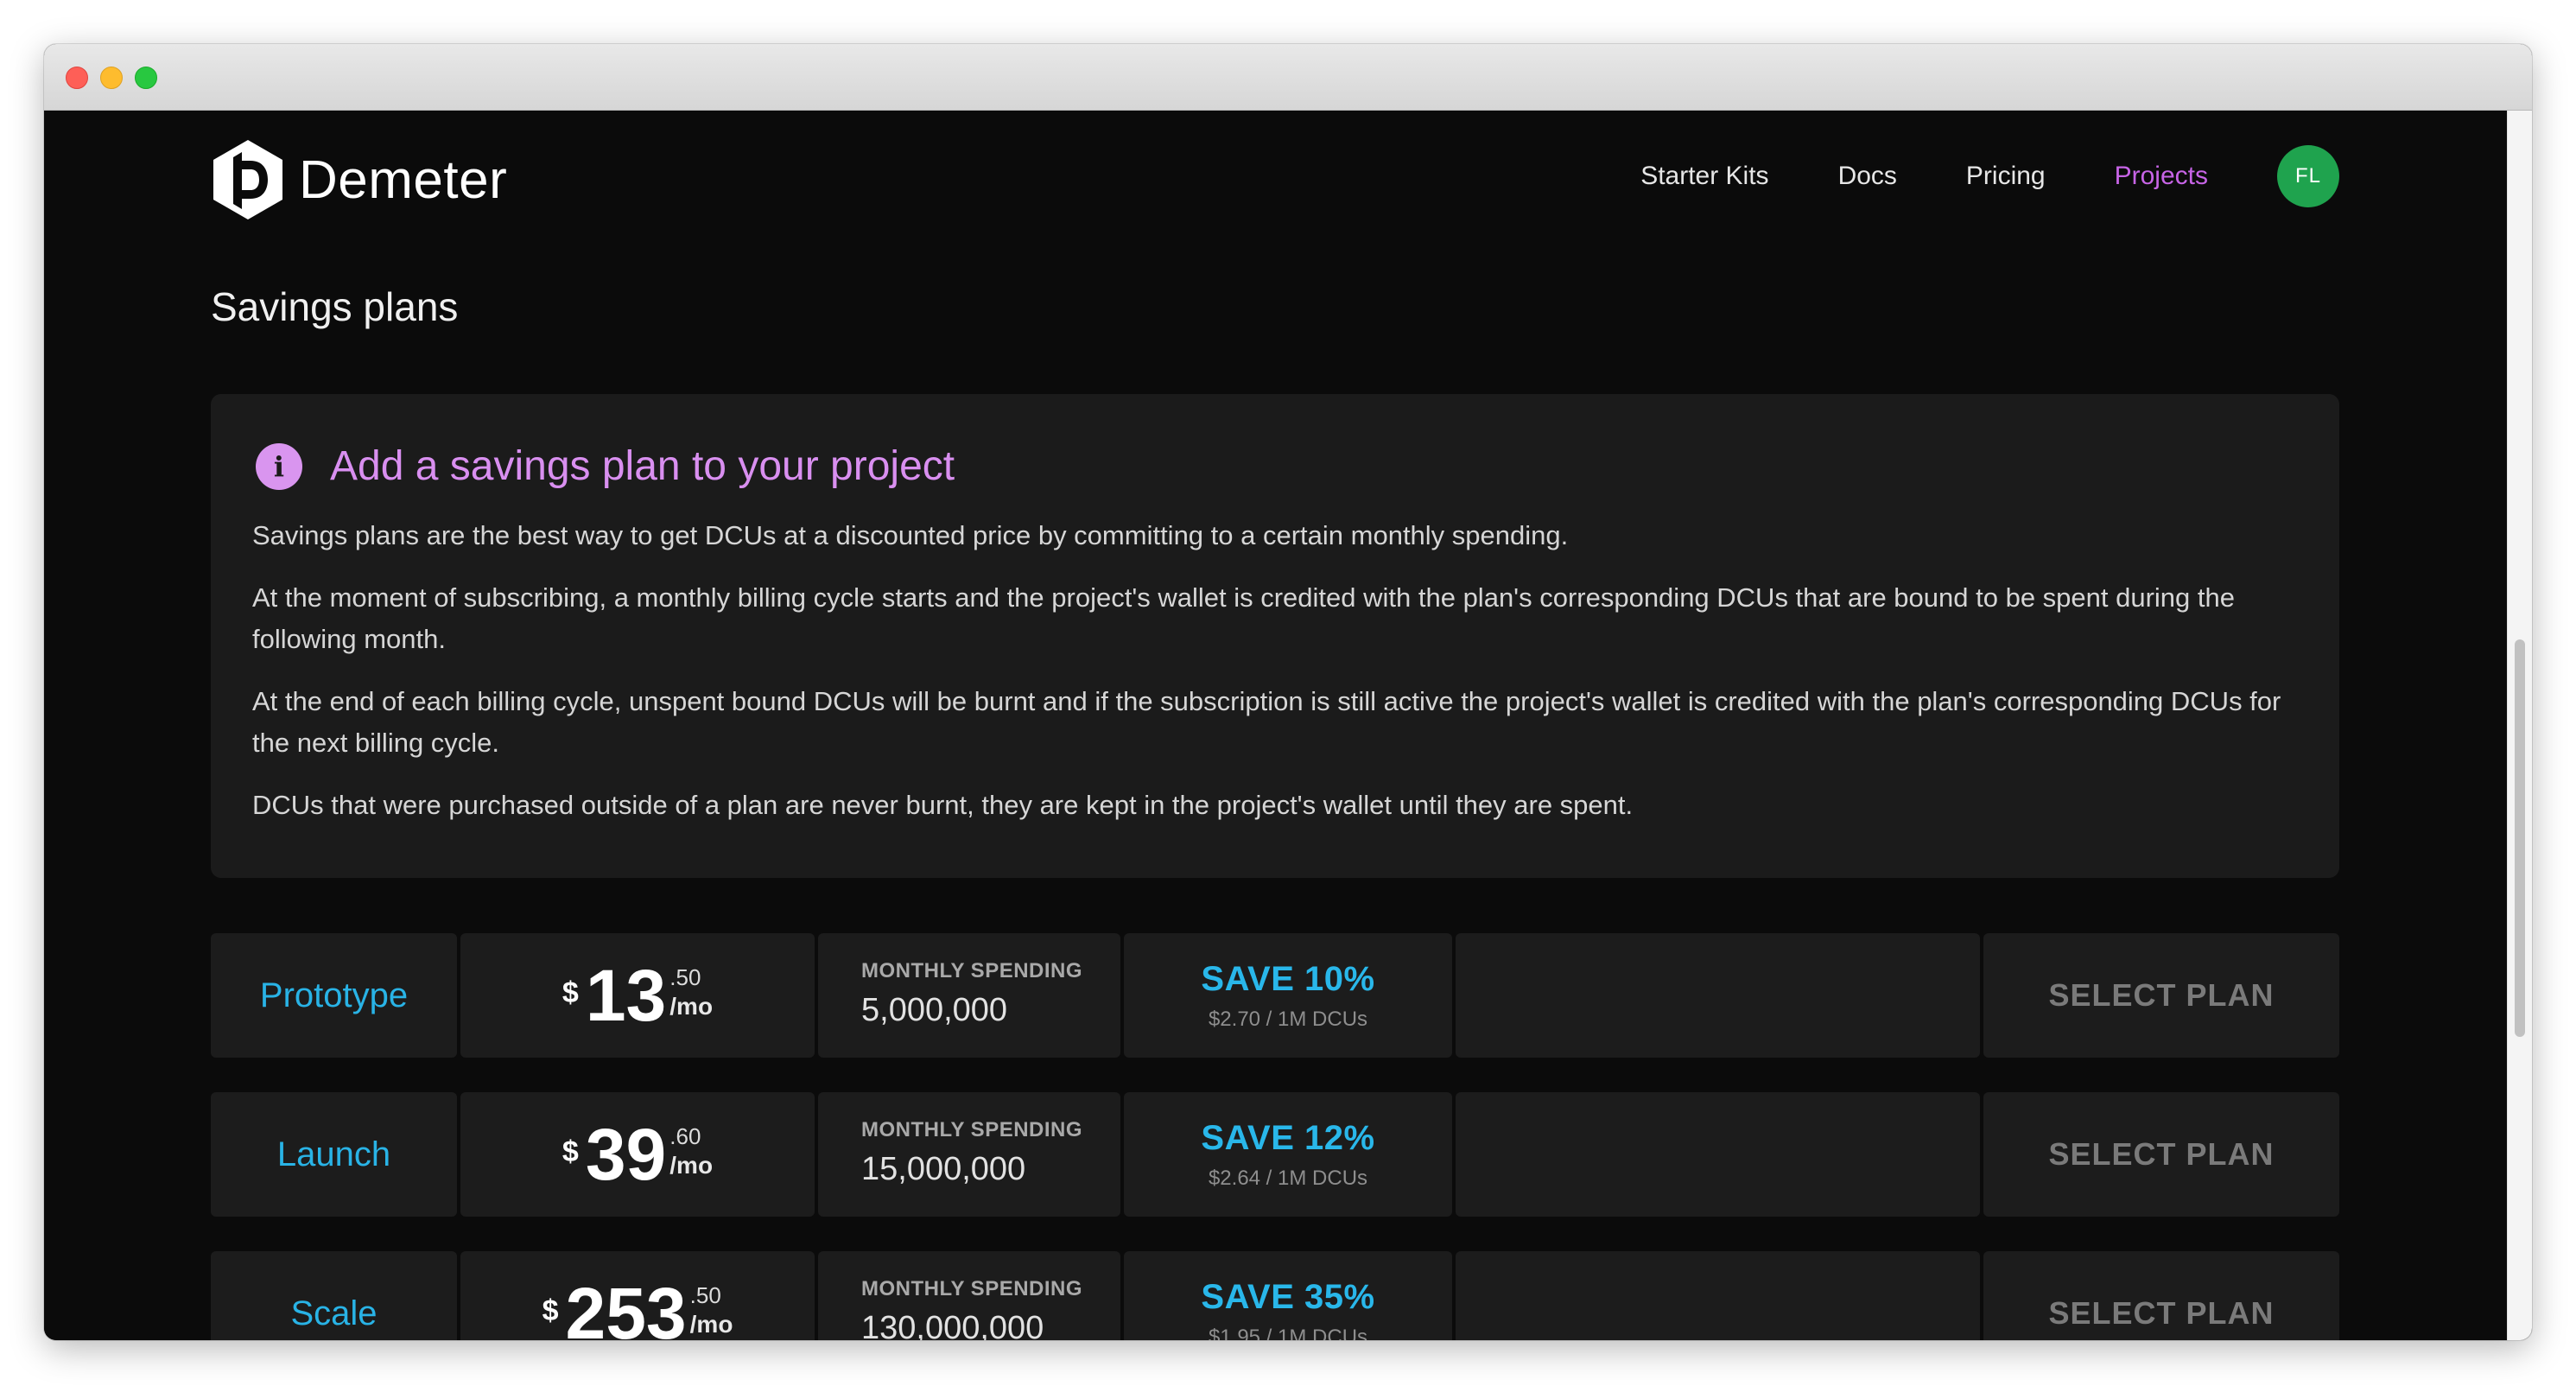 The height and width of the screenshot is (1386, 2576). What do you see at coordinates (952, 1325) in the screenshot?
I see `spending-value: 130,000,000` at bounding box center [952, 1325].